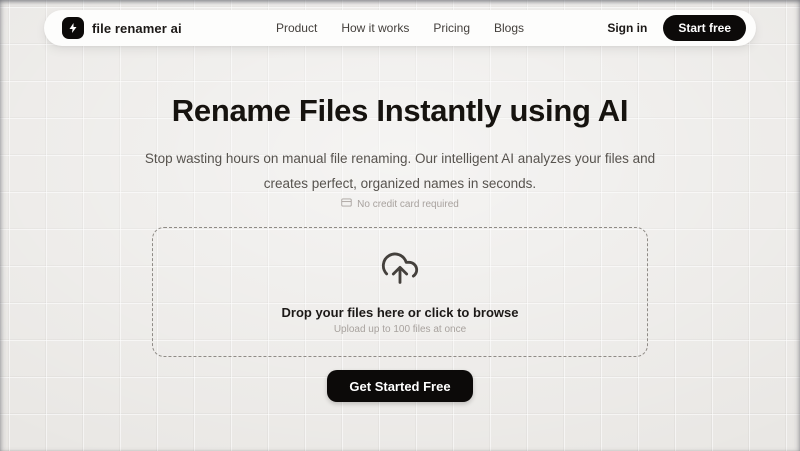 The width and height of the screenshot is (800, 451). I want to click on cloud-upload-icon, so click(400, 271).